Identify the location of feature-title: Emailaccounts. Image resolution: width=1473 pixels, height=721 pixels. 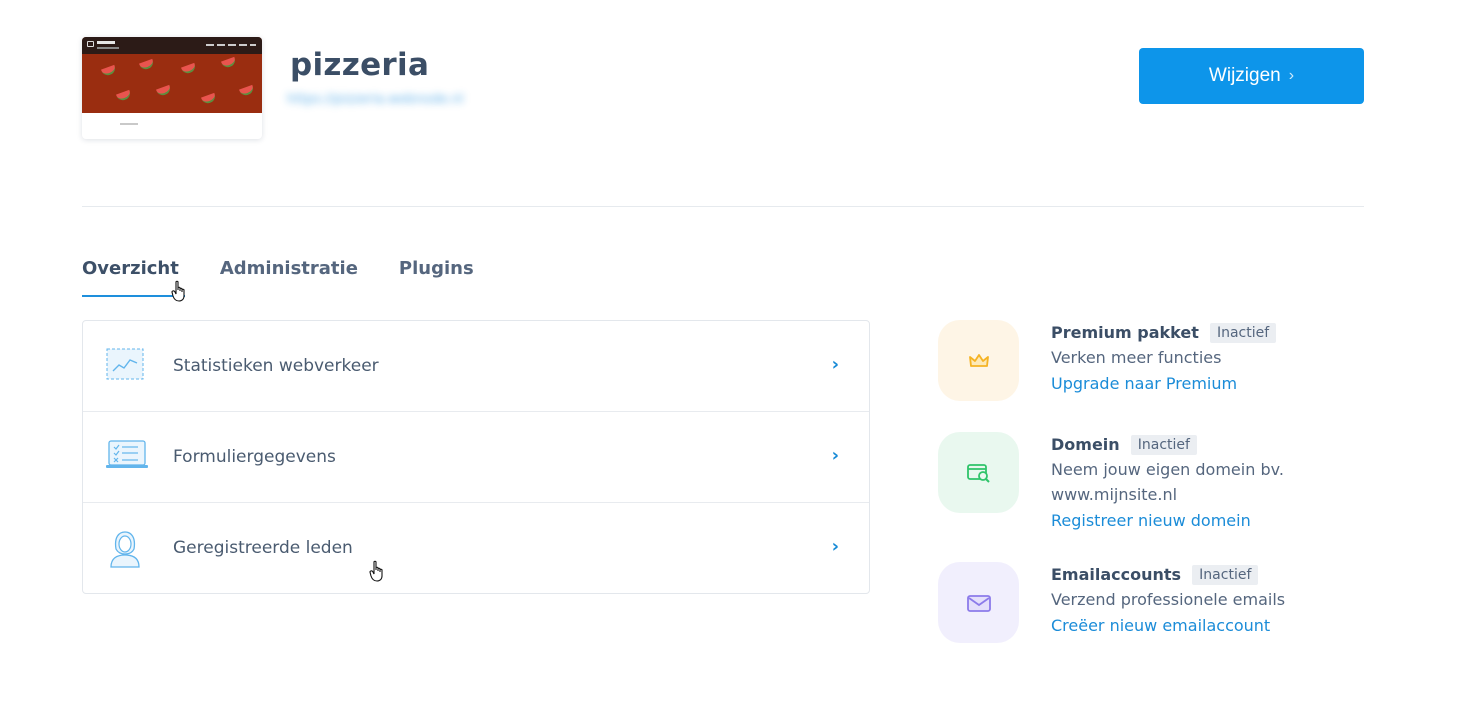
(1116, 574).